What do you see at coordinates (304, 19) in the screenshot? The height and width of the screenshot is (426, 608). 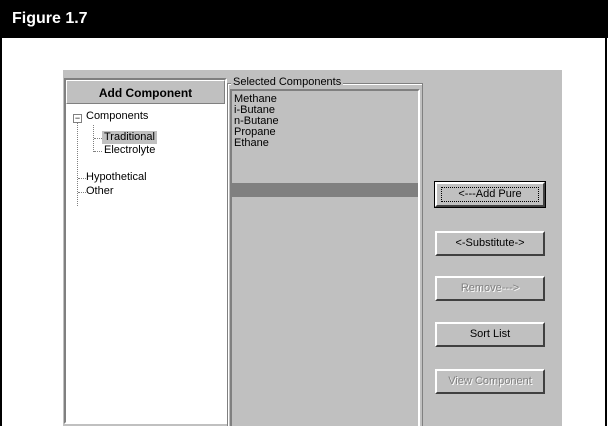 I see `figure-header: Figure 1.7` at bounding box center [304, 19].